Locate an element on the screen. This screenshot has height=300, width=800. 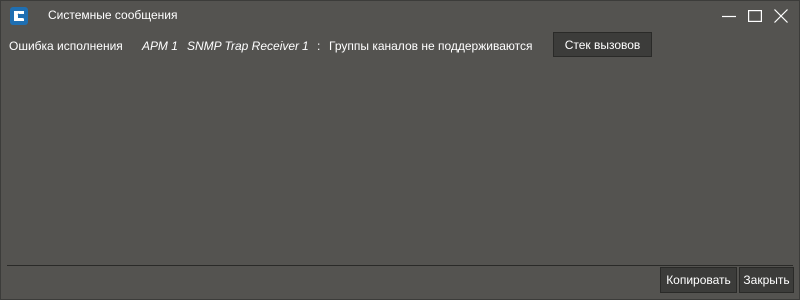
copy-button: Копировать is located at coordinates (698, 280).